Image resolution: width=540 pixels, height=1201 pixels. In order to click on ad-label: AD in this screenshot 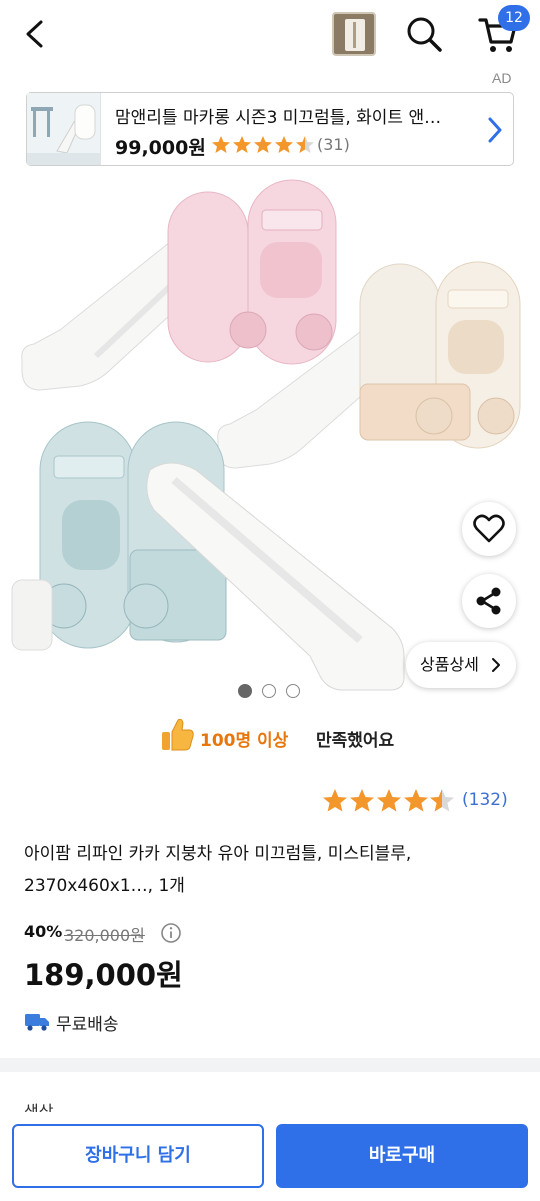, I will do `click(502, 78)`.